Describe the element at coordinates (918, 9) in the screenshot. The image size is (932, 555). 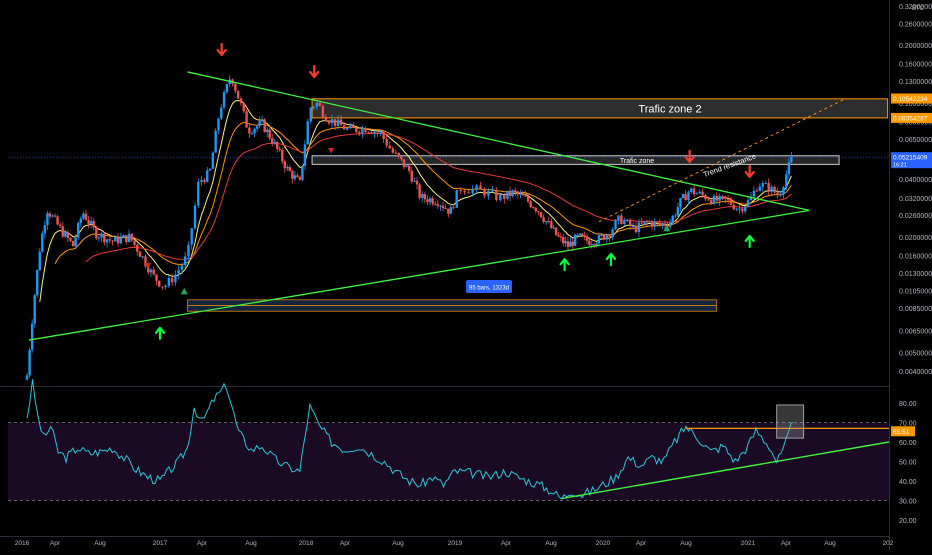
I see `quote-unit-label: BTC` at that location.